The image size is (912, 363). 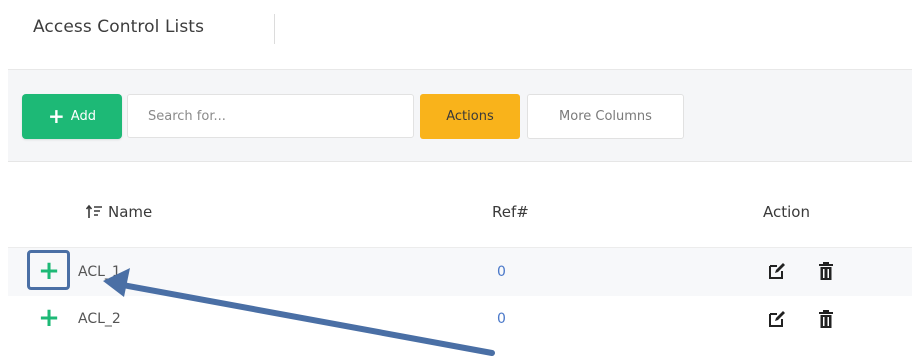 I want to click on title-divider, so click(x=274, y=29).